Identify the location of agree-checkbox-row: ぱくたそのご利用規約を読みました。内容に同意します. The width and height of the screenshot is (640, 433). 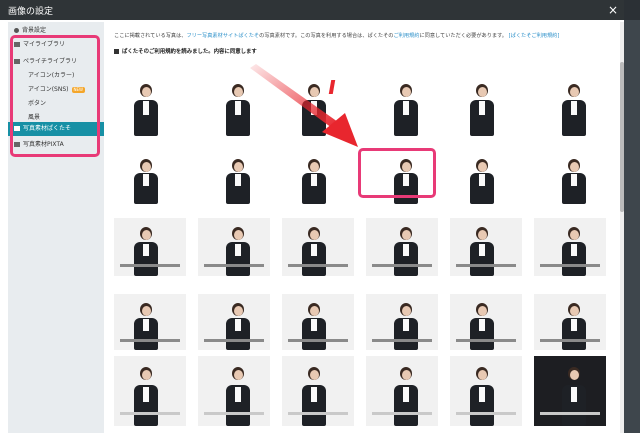
(185, 51).